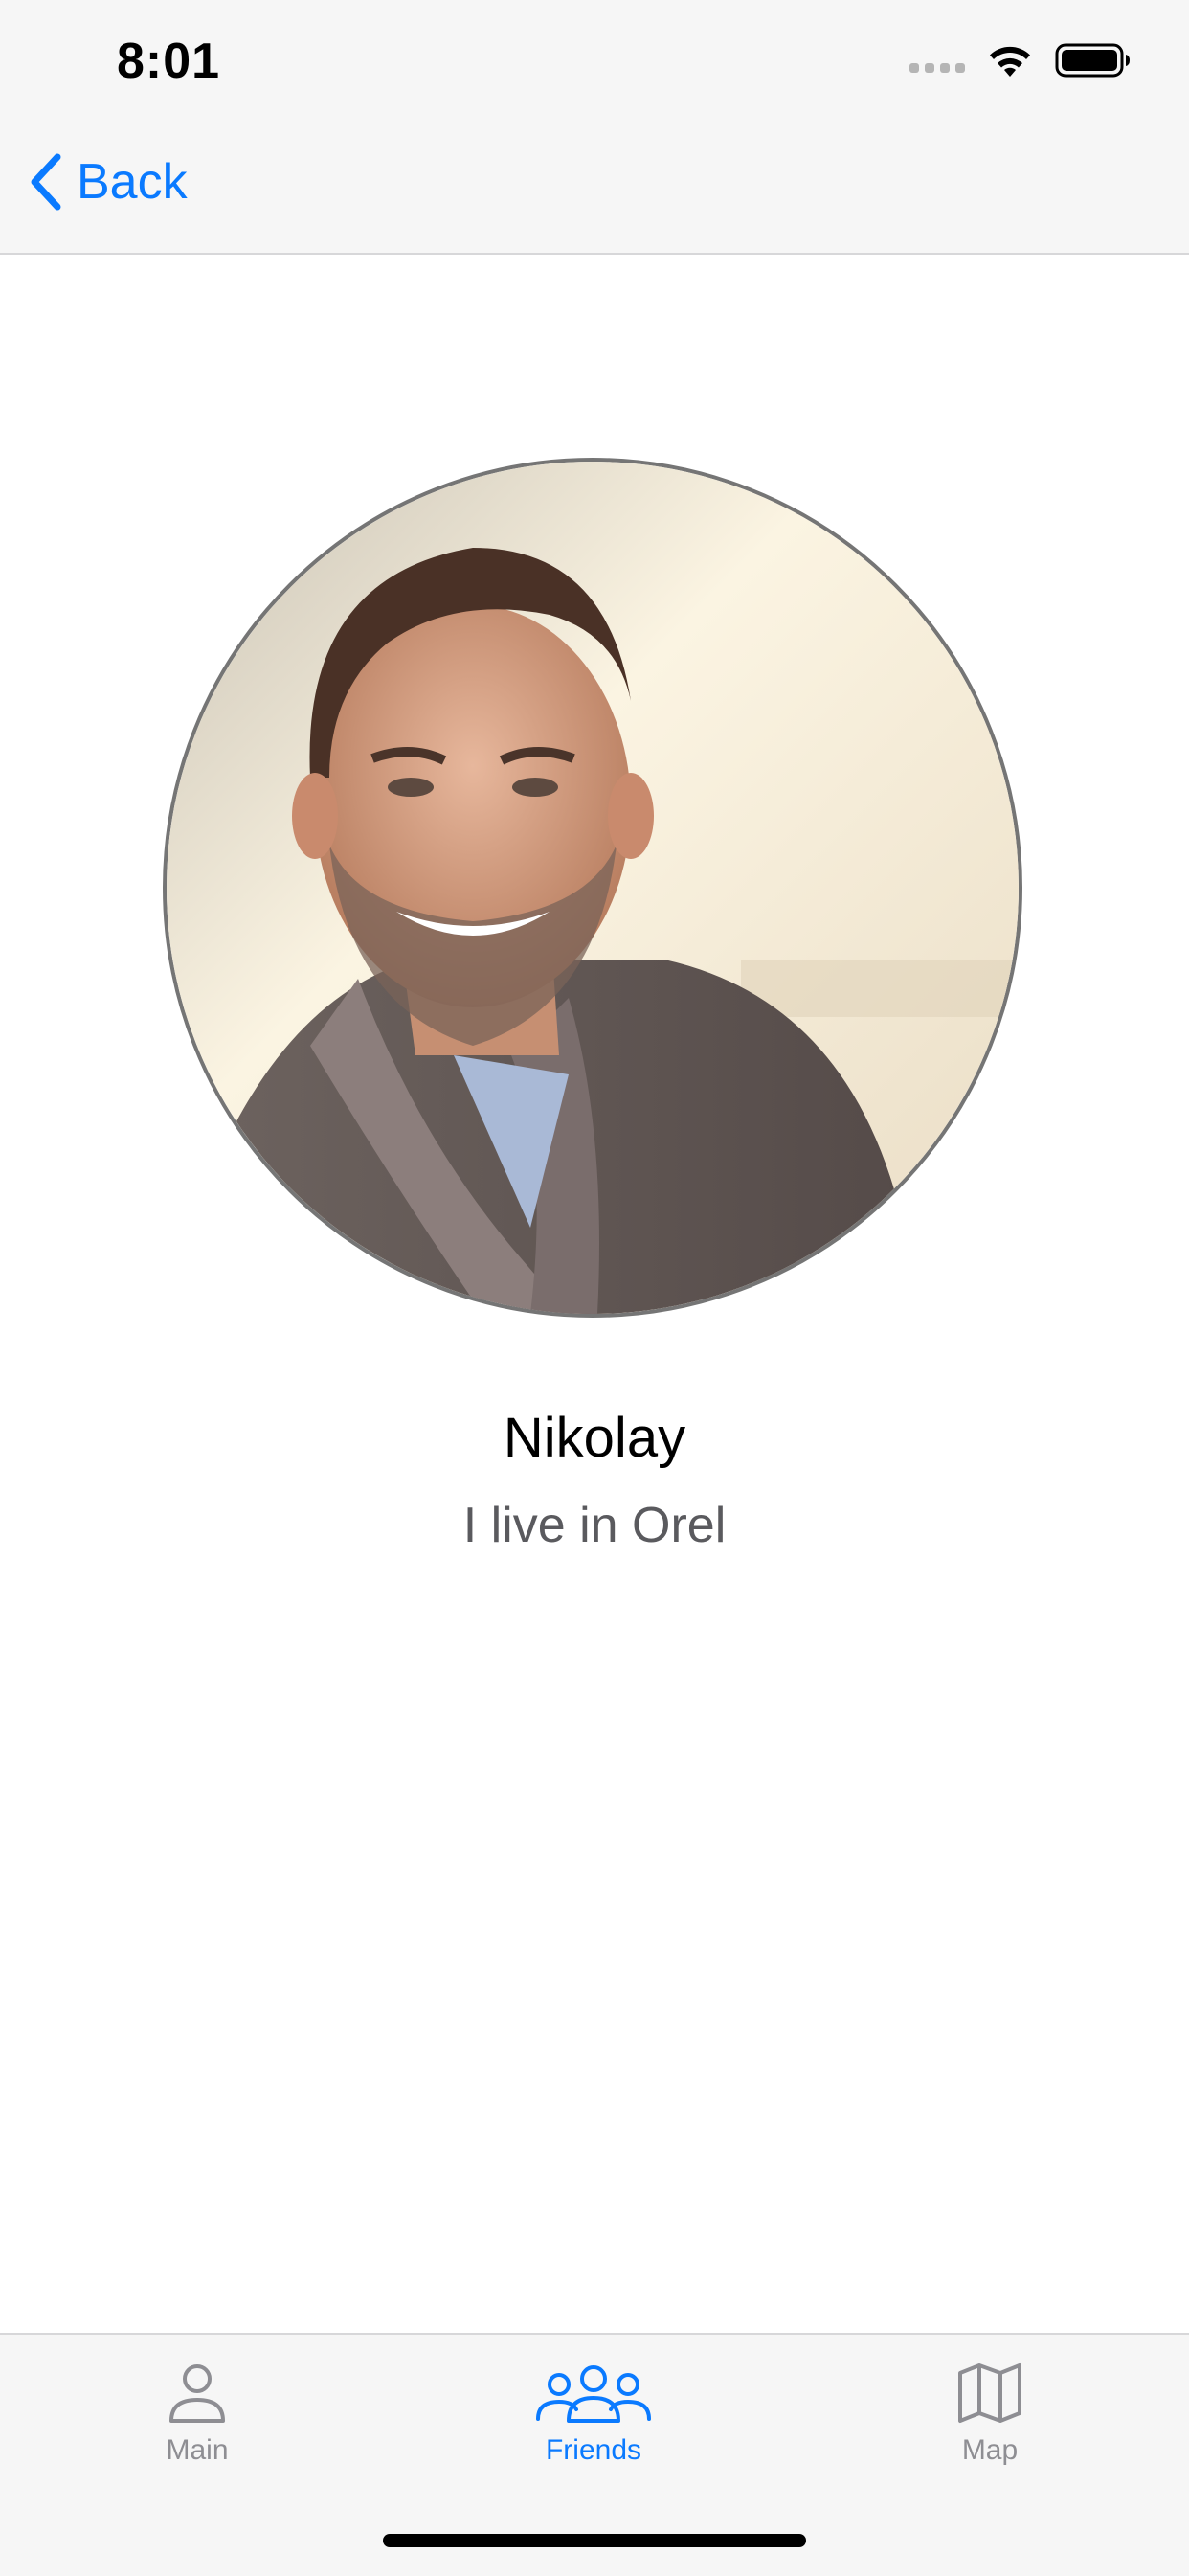 The height and width of the screenshot is (2576, 1189). I want to click on back-label: Back, so click(132, 182).